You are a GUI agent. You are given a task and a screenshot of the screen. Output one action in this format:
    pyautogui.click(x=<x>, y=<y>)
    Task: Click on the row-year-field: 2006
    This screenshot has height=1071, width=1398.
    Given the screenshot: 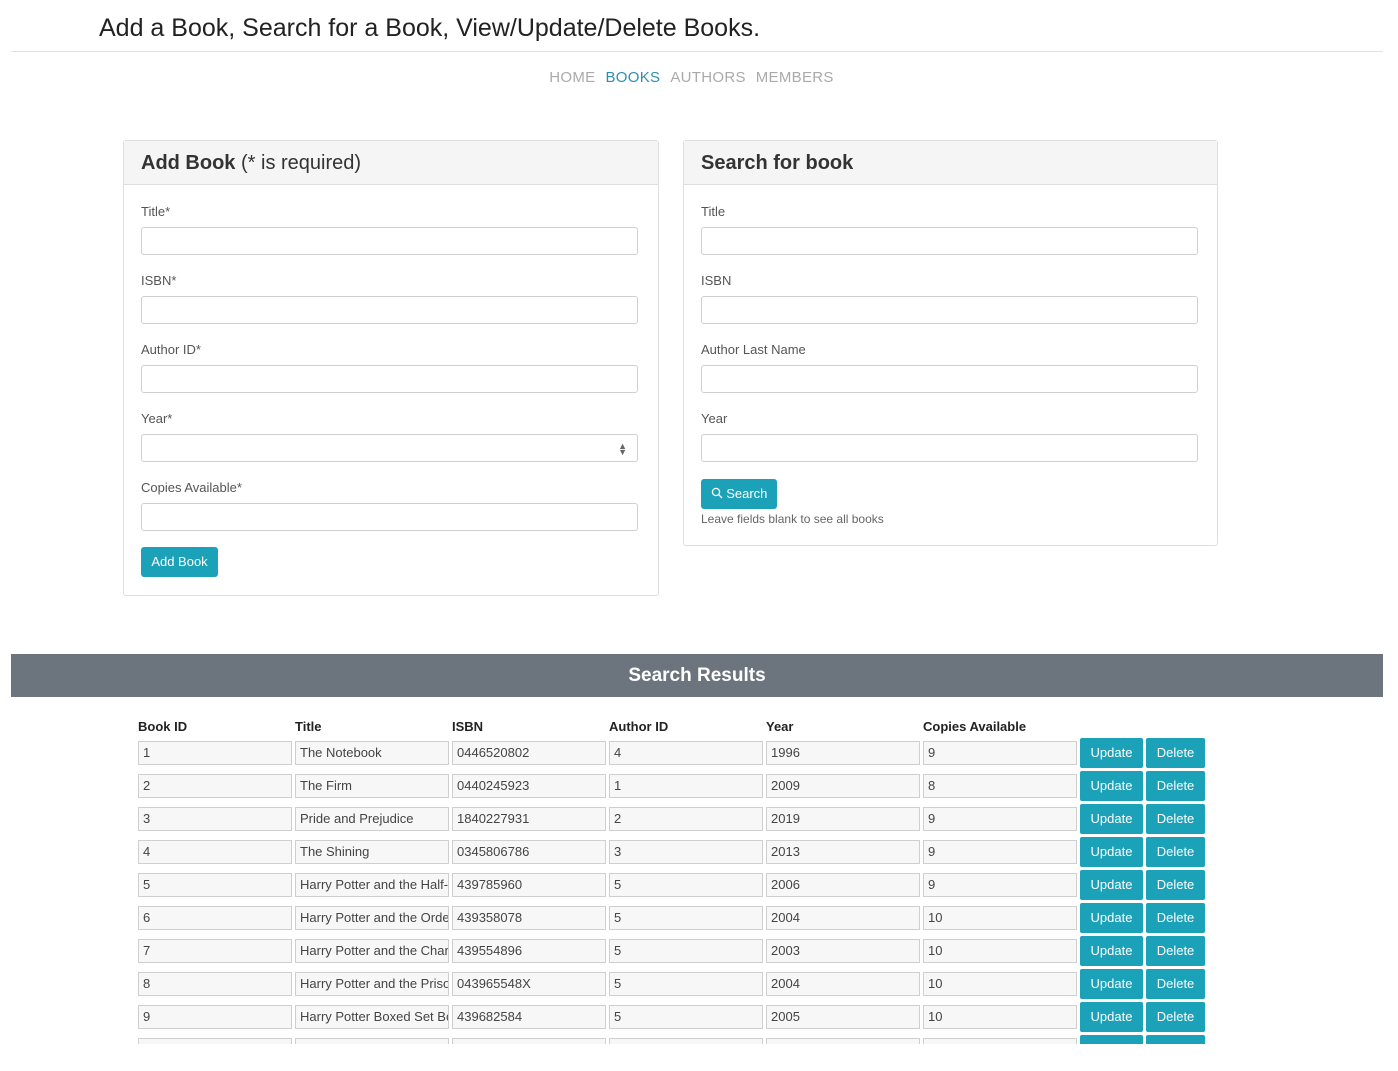 What is the action you would take?
    pyautogui.click(x=843, y=885)
    